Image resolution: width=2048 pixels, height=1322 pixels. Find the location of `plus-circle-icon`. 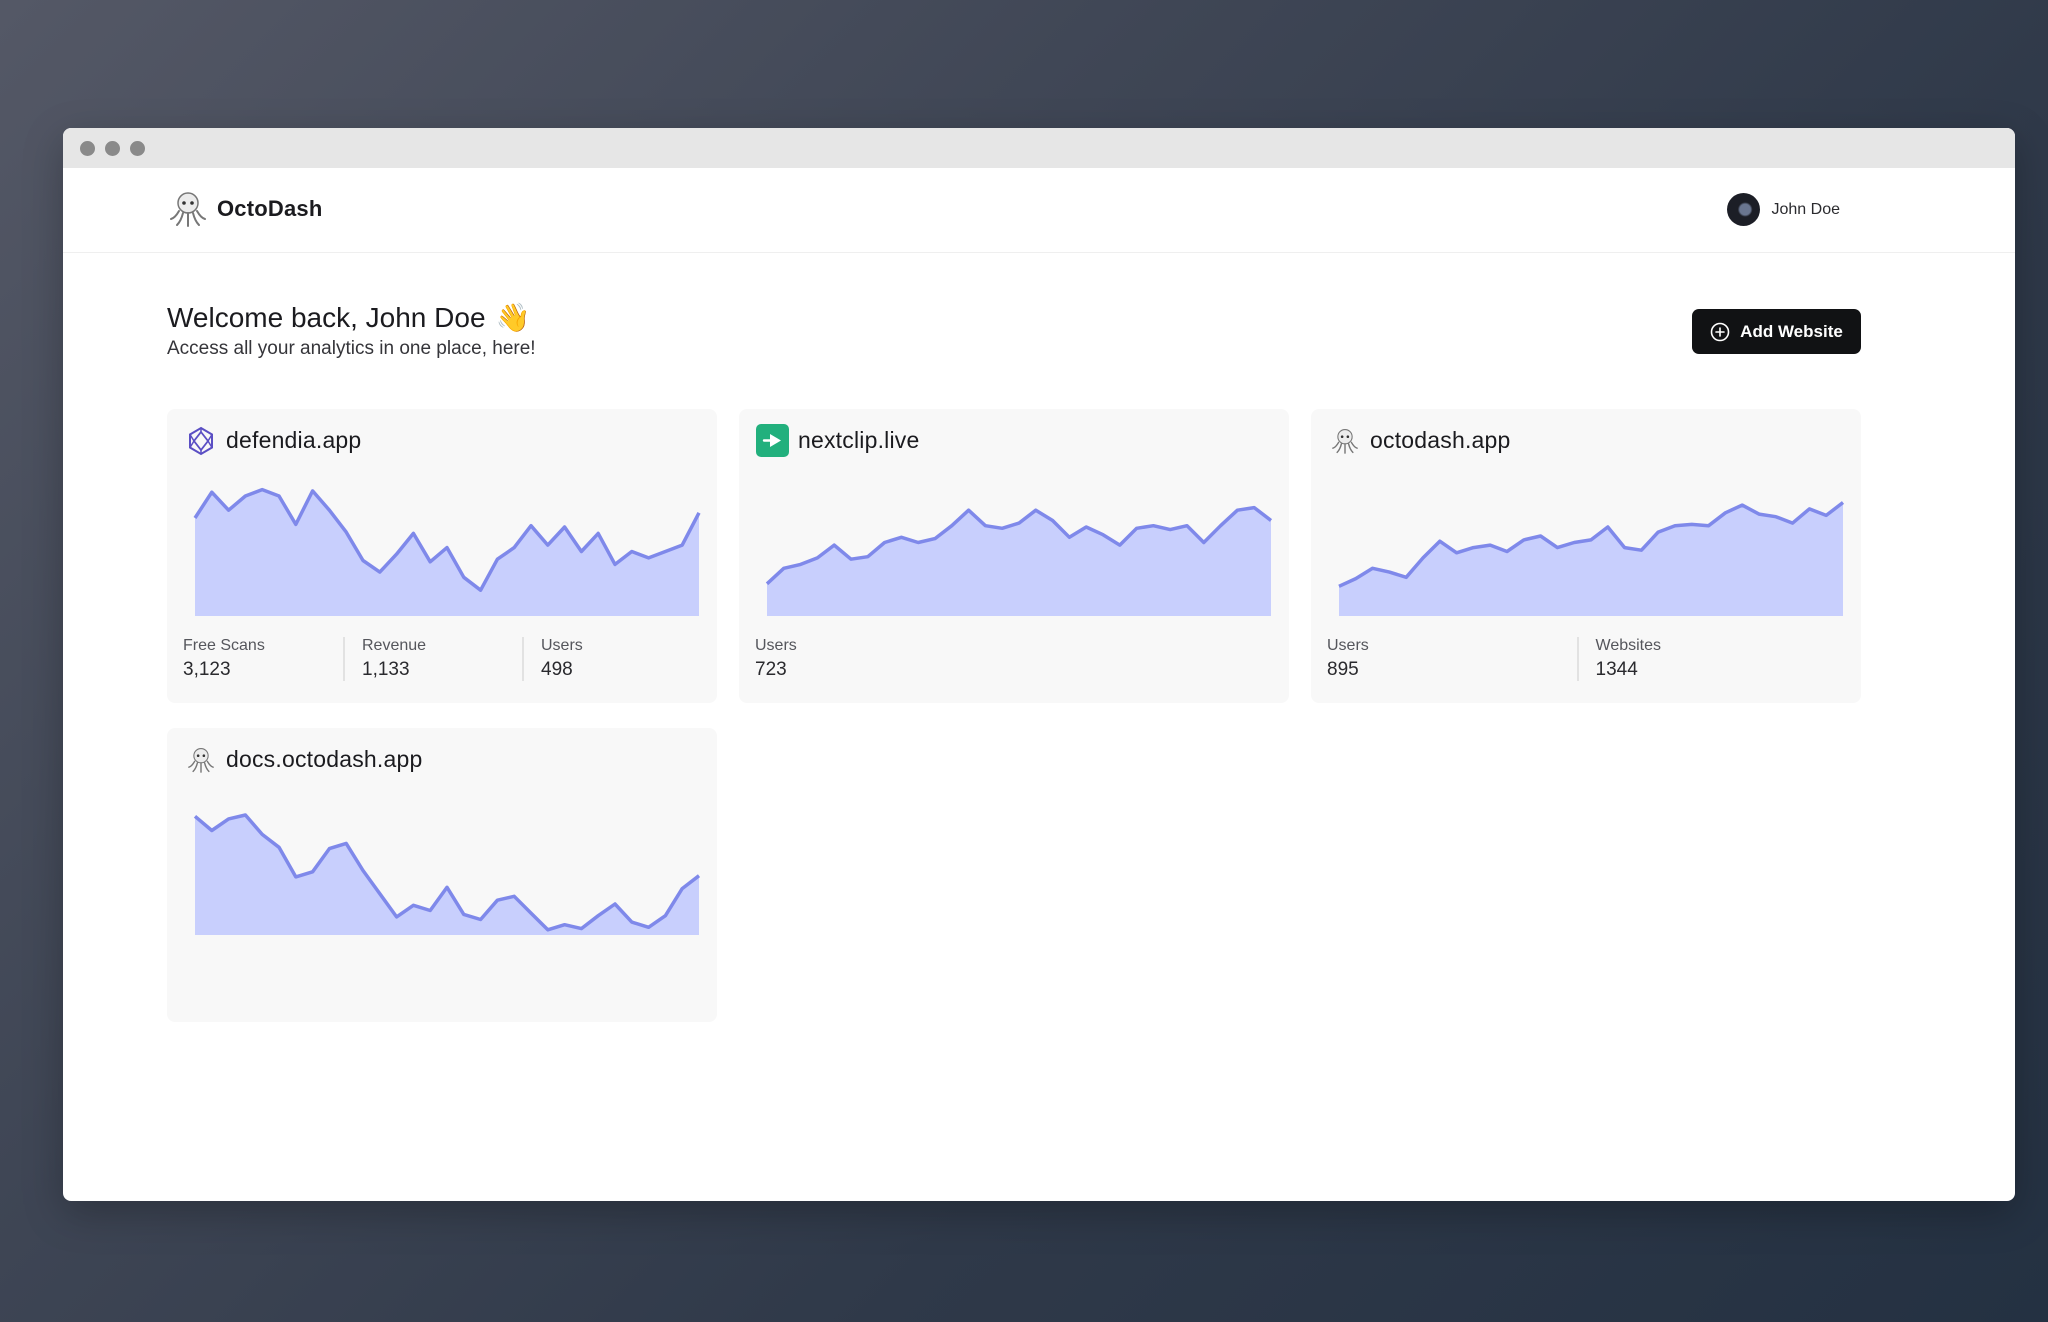

plus-circle-icon is located at coordinates (1720, 331).